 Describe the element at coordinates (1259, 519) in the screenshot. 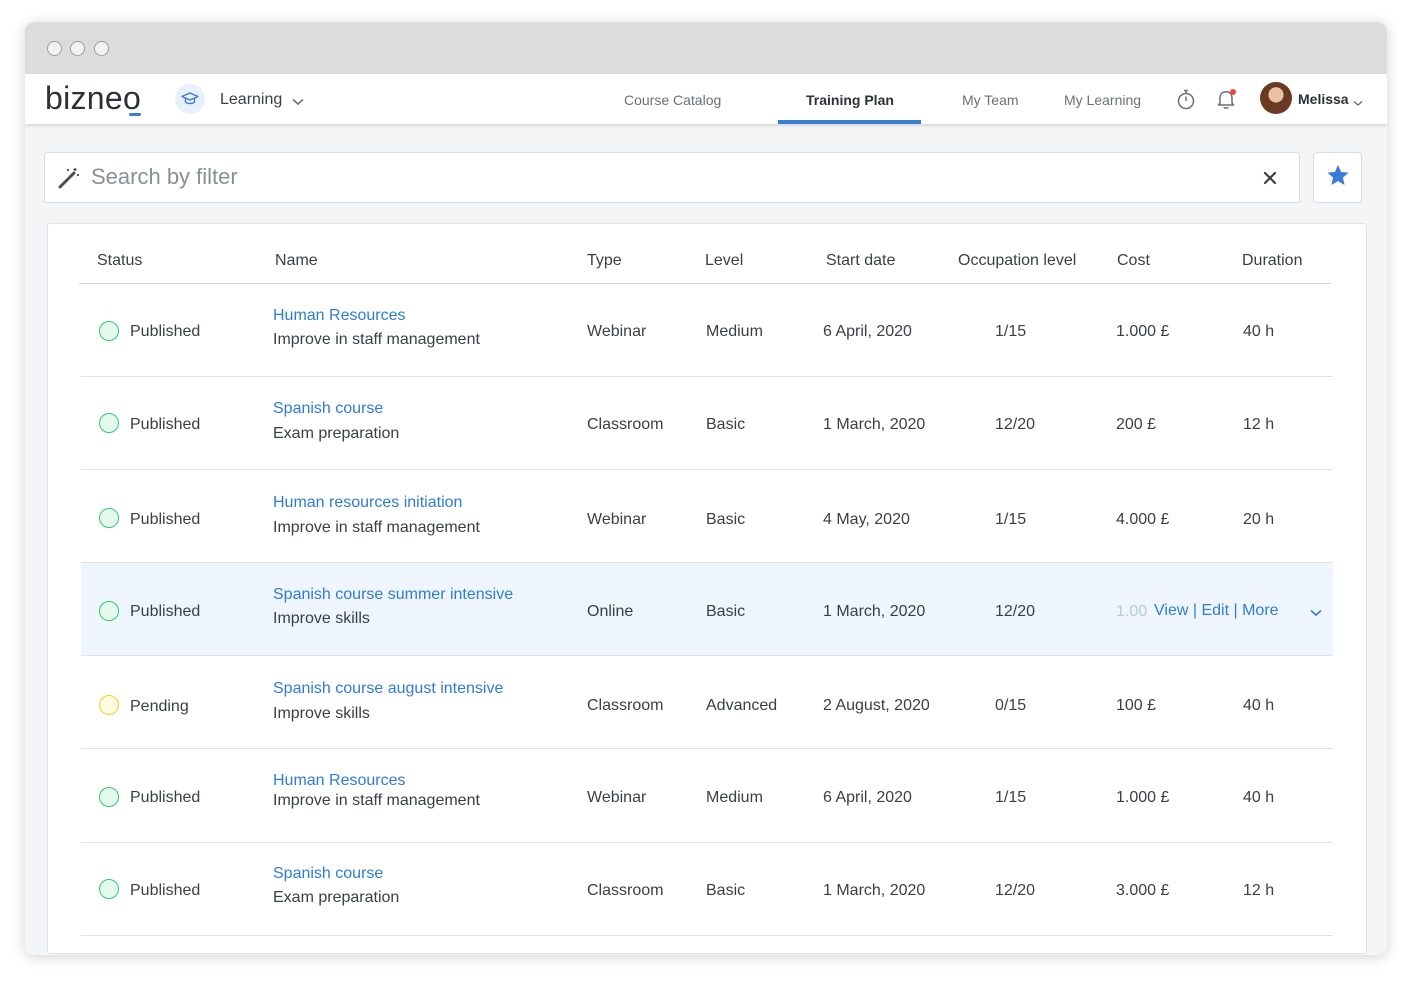

I see `course-duration: 20 h` at that location.